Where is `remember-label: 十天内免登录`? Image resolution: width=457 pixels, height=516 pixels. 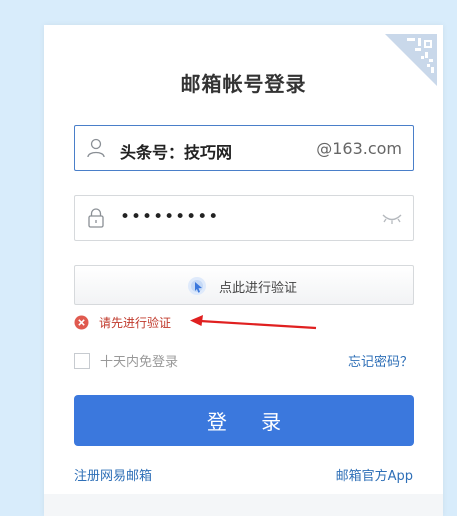 remember-label: 十天内免登录 is located at coordinates (139, 362).